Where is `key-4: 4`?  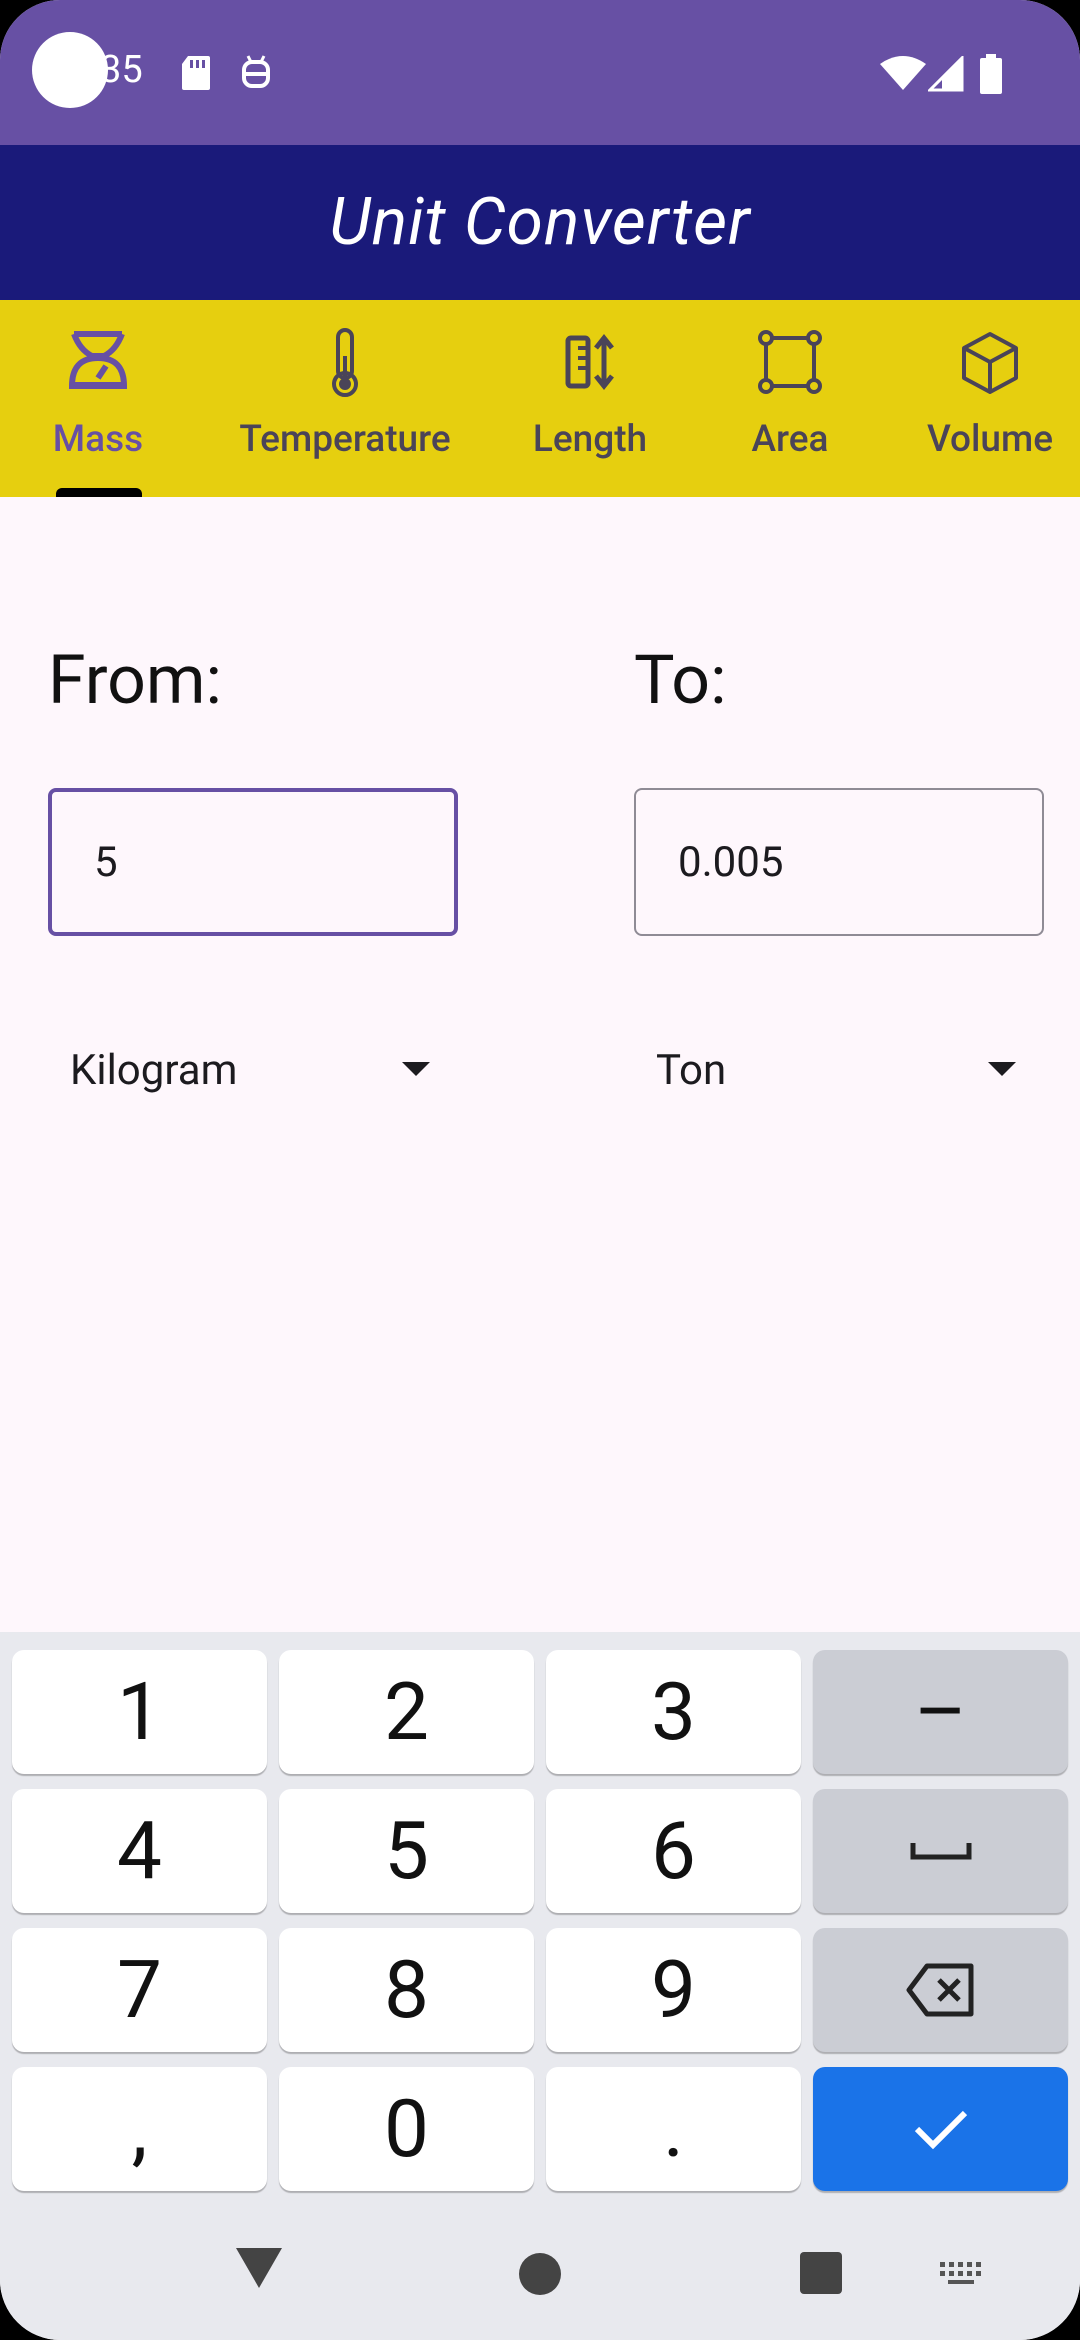
key-4: 4 is located at coordinates (139, 1851).